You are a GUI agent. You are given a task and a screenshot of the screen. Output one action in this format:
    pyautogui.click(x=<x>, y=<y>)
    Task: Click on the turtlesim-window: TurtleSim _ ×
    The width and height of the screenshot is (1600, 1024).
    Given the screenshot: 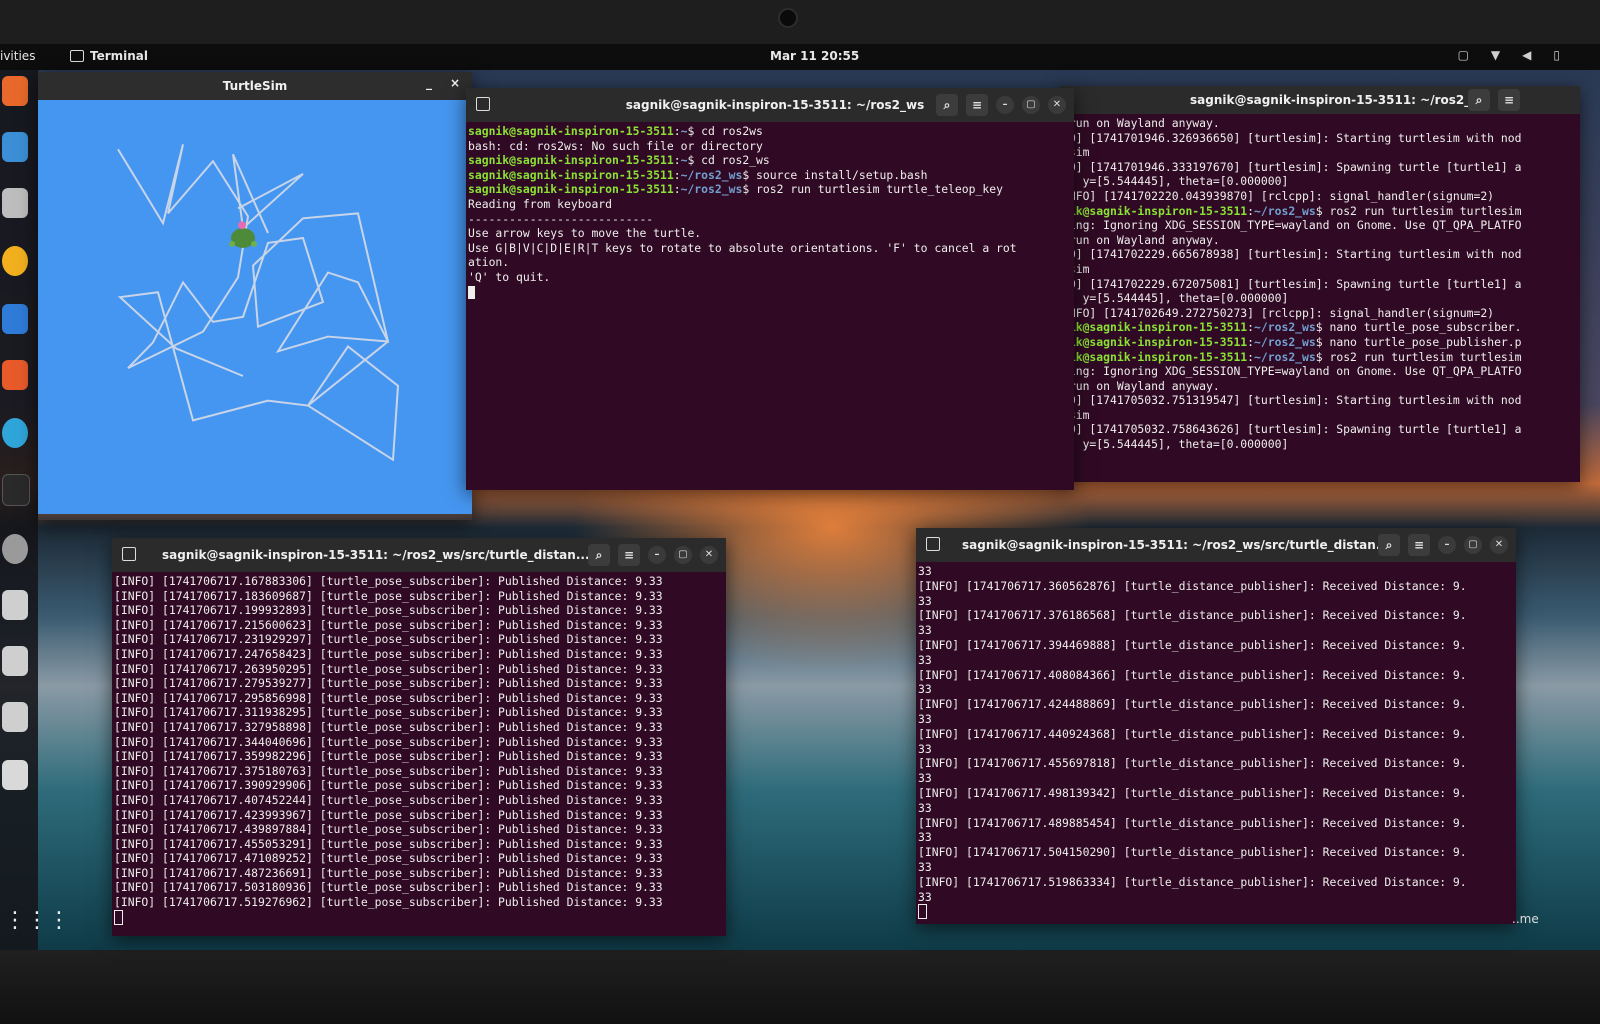 What is the action you would take?
    pyautogui.click(x=255, y=296)
    